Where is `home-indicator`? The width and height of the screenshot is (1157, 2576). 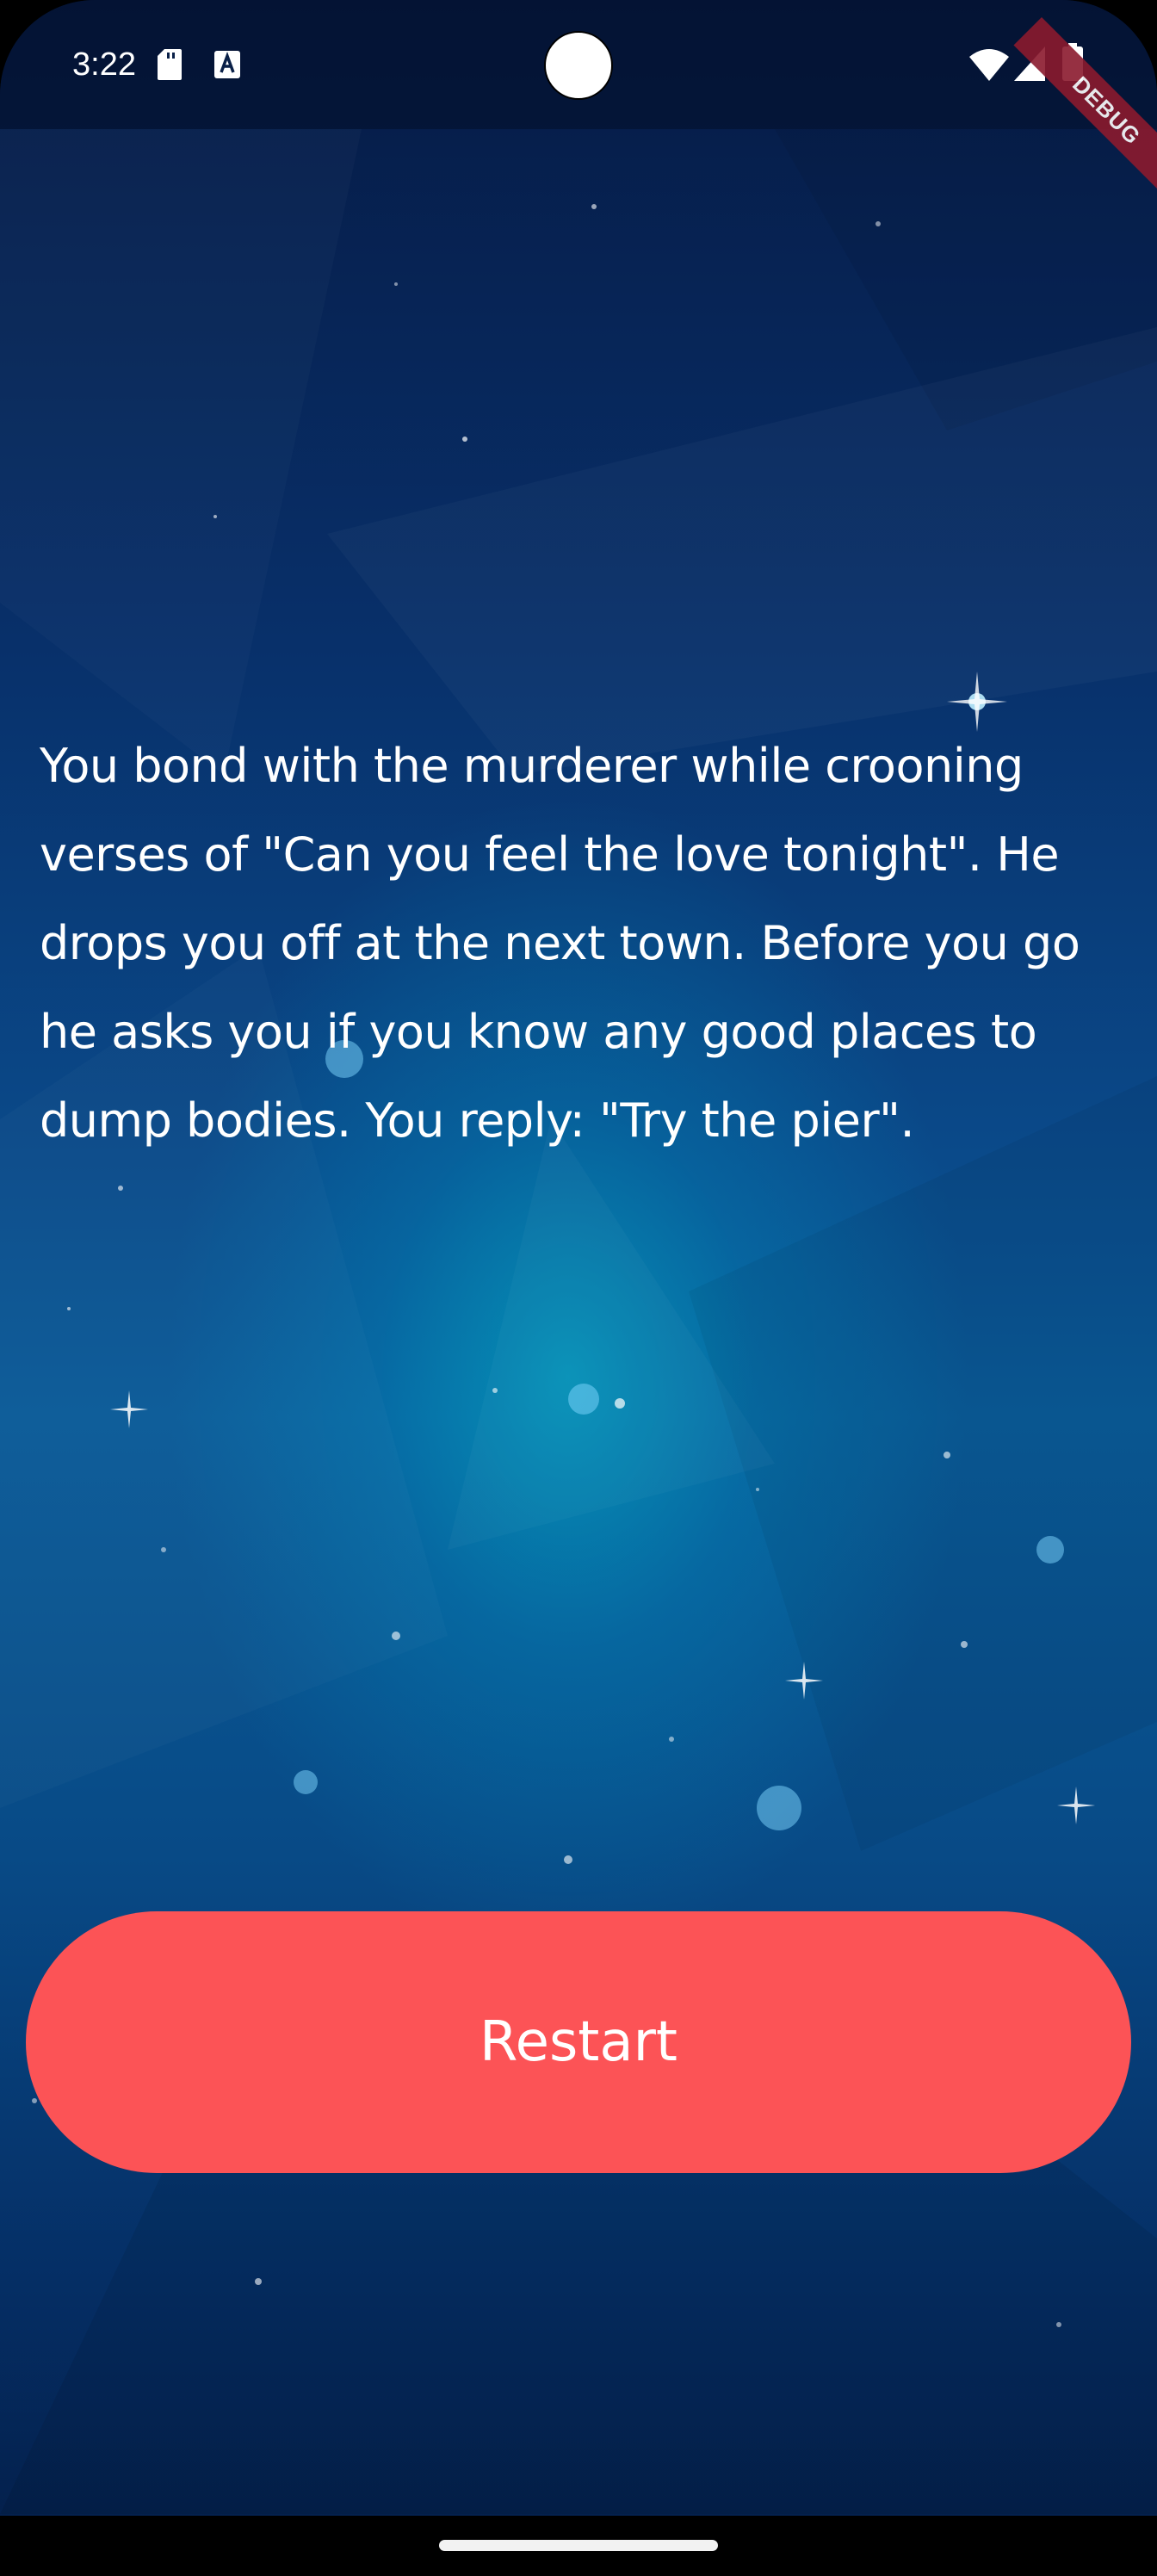 home-indicator is located at coordinates (579, 2546).